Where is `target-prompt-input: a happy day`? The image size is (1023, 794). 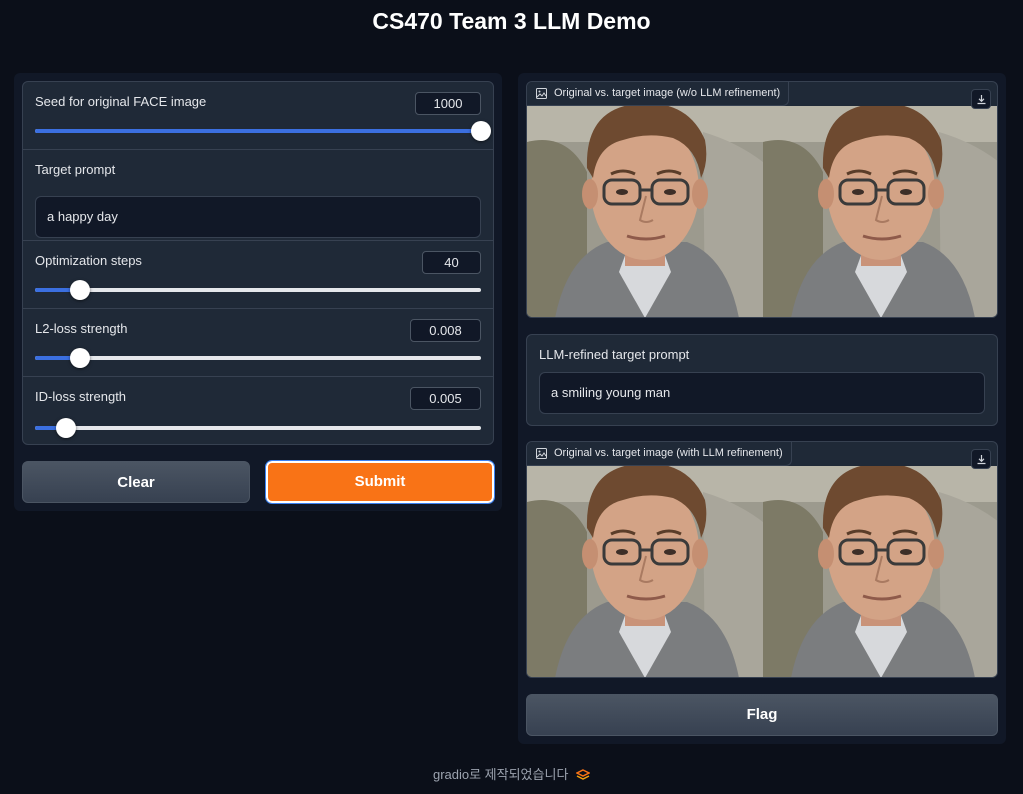 target-prompt-input: a happy day is located at coordinates (258, 217).